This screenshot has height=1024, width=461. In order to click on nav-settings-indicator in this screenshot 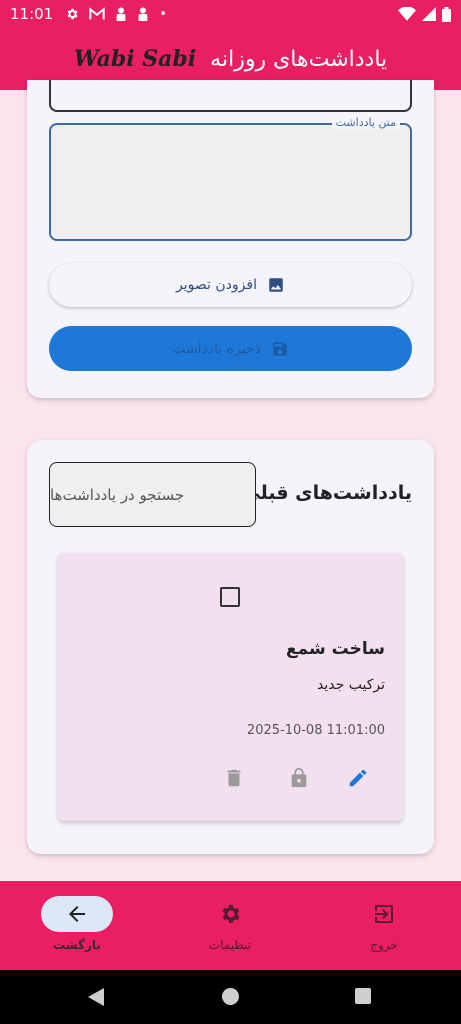, I will do `click(230, 914)`.